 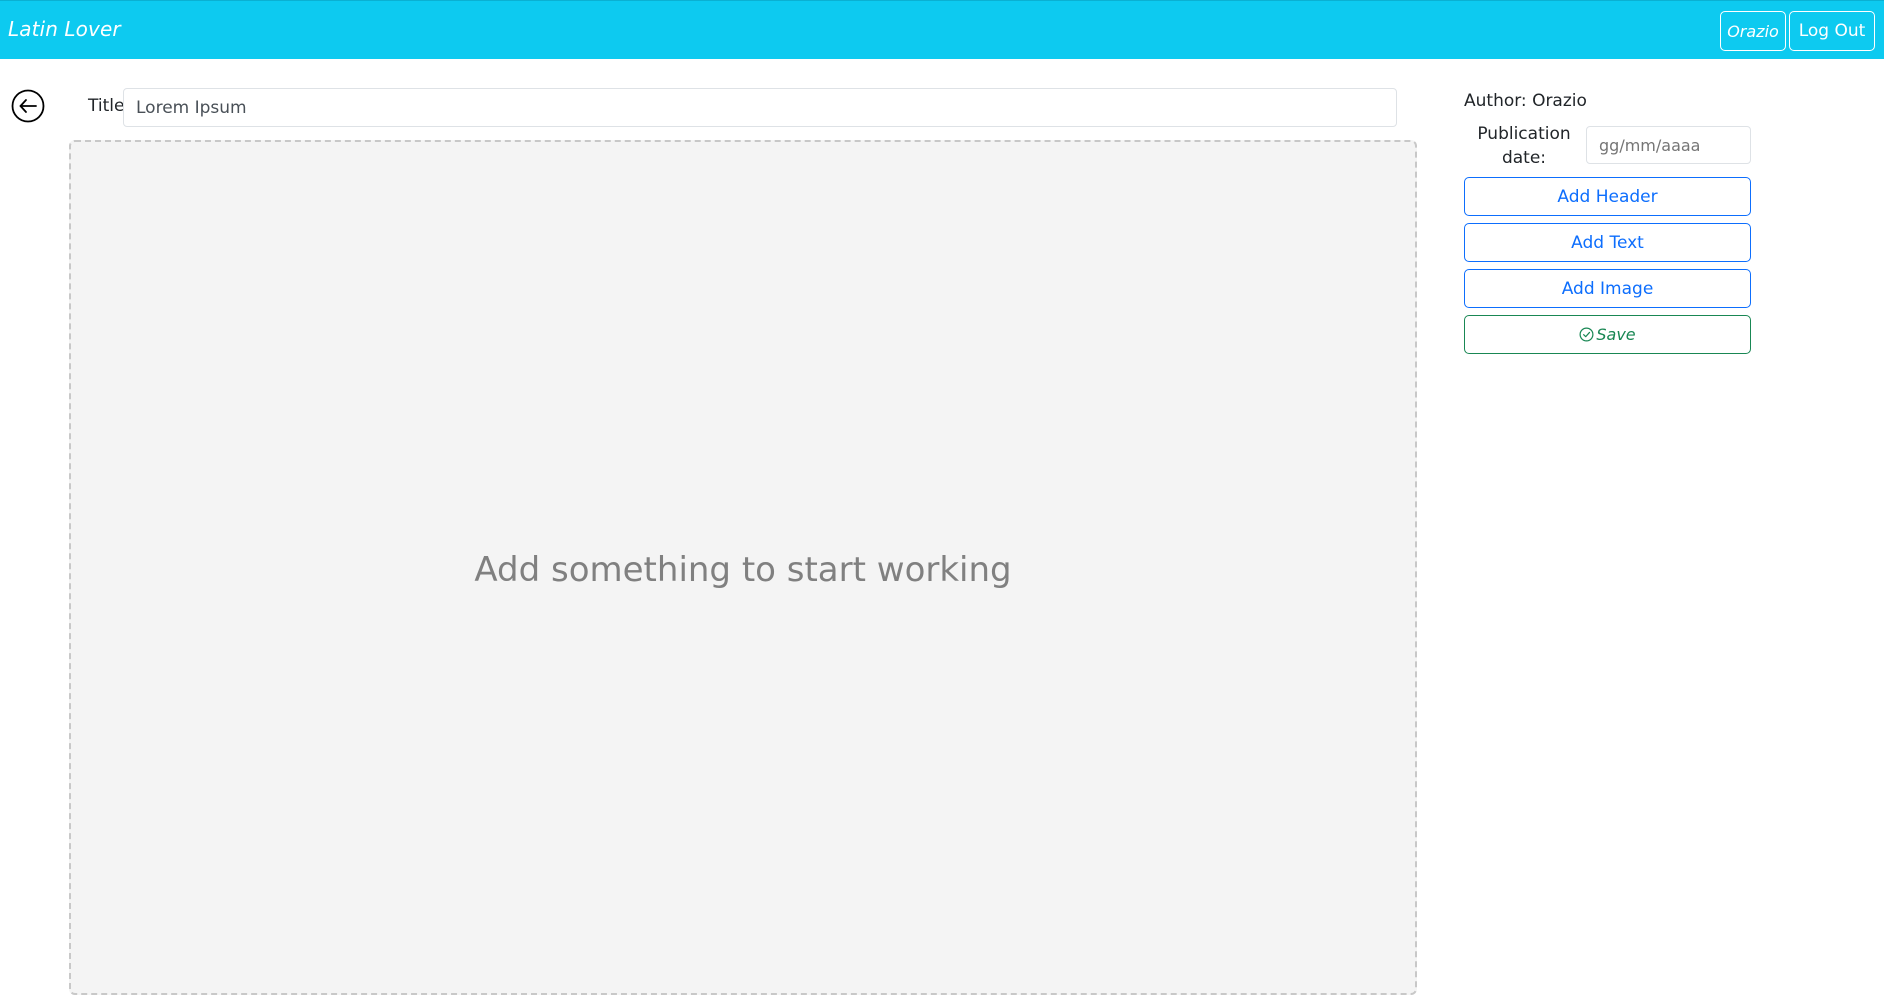 I want to click on check-circle-icon, so click(x=1586, y=334).